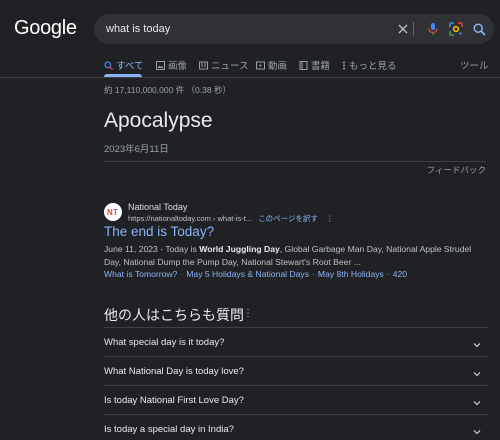  Describe the element at coordinates (164, 342) in the screenshot. I see `paa-question-text: What special day is it today?` at that location.